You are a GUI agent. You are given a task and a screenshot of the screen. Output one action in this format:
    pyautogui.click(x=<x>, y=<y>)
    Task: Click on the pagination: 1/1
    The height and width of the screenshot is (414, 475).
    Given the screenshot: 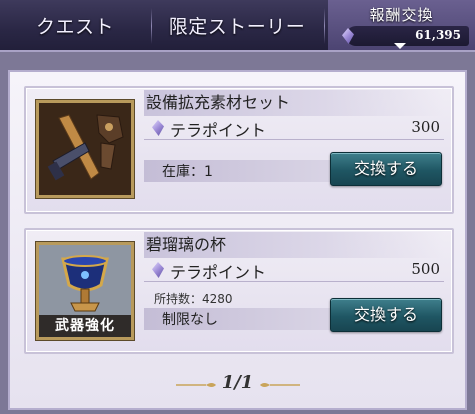 What is the action you would take?
    pyautogui.click(x=237, y=384)
    